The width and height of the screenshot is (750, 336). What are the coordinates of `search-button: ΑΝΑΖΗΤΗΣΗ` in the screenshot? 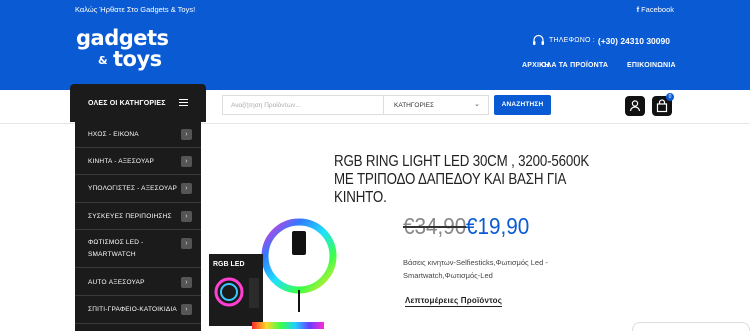 It's located at (522, 105).